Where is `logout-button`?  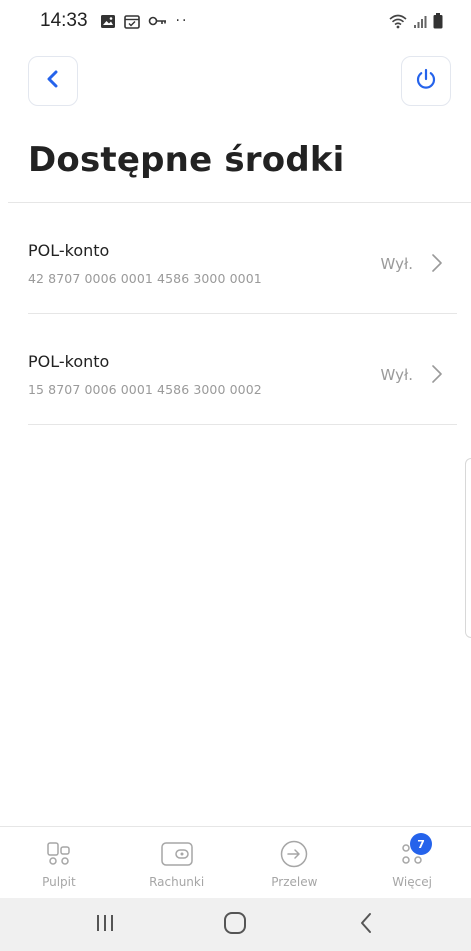 logout-button is located at coordinates (426, 81).